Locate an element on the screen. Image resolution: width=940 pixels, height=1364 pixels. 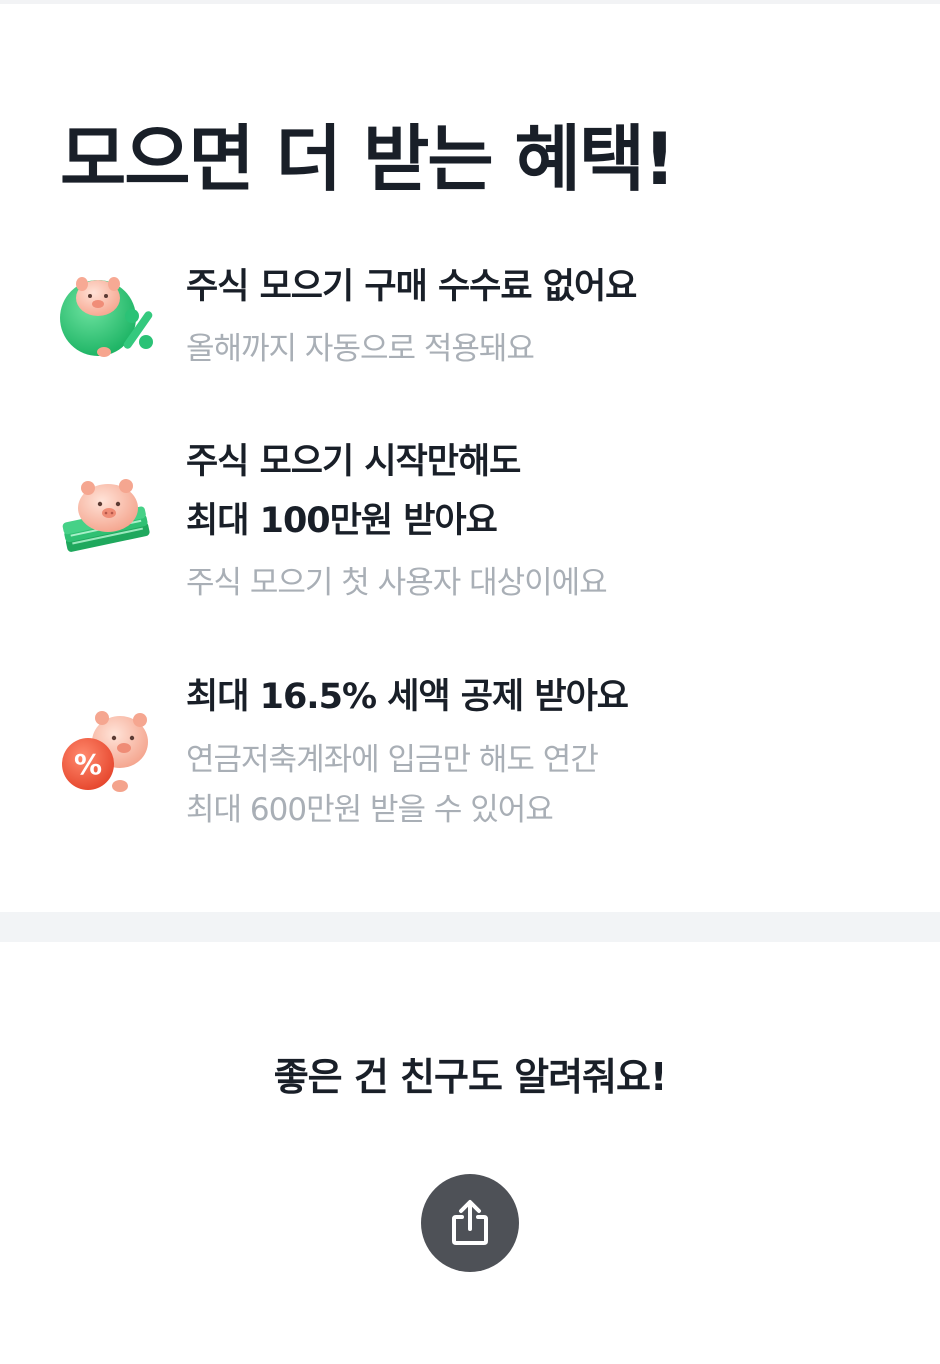
benefit-description: 주식 모으기 첫 사용자 대상이에요 is located at coordinates (397, 583).